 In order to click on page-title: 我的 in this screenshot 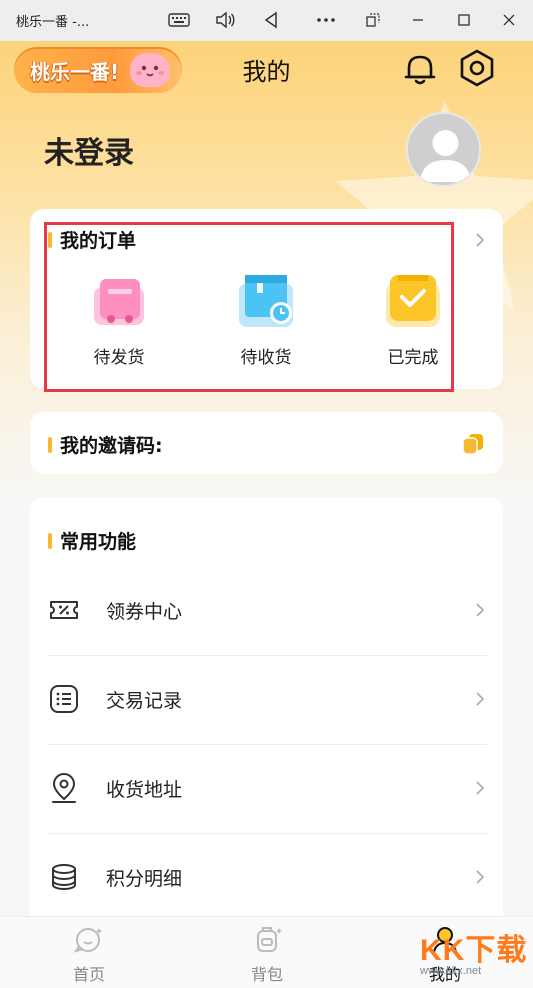, I will do `click(266, 72)`.